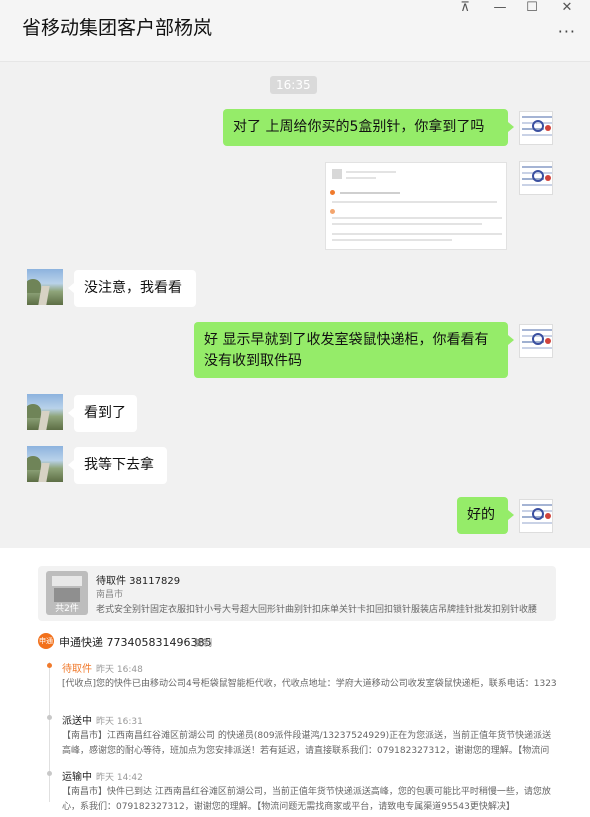 The height and width of the screenshot is (817, 590). What do you see at coordinates (354, 350) in the screenshot?
I see `message-bubble-sent: 好 显示早就到了收发室袋鼠快递柜，你看看有没有收到取件码` at bounding box center [354, 350].